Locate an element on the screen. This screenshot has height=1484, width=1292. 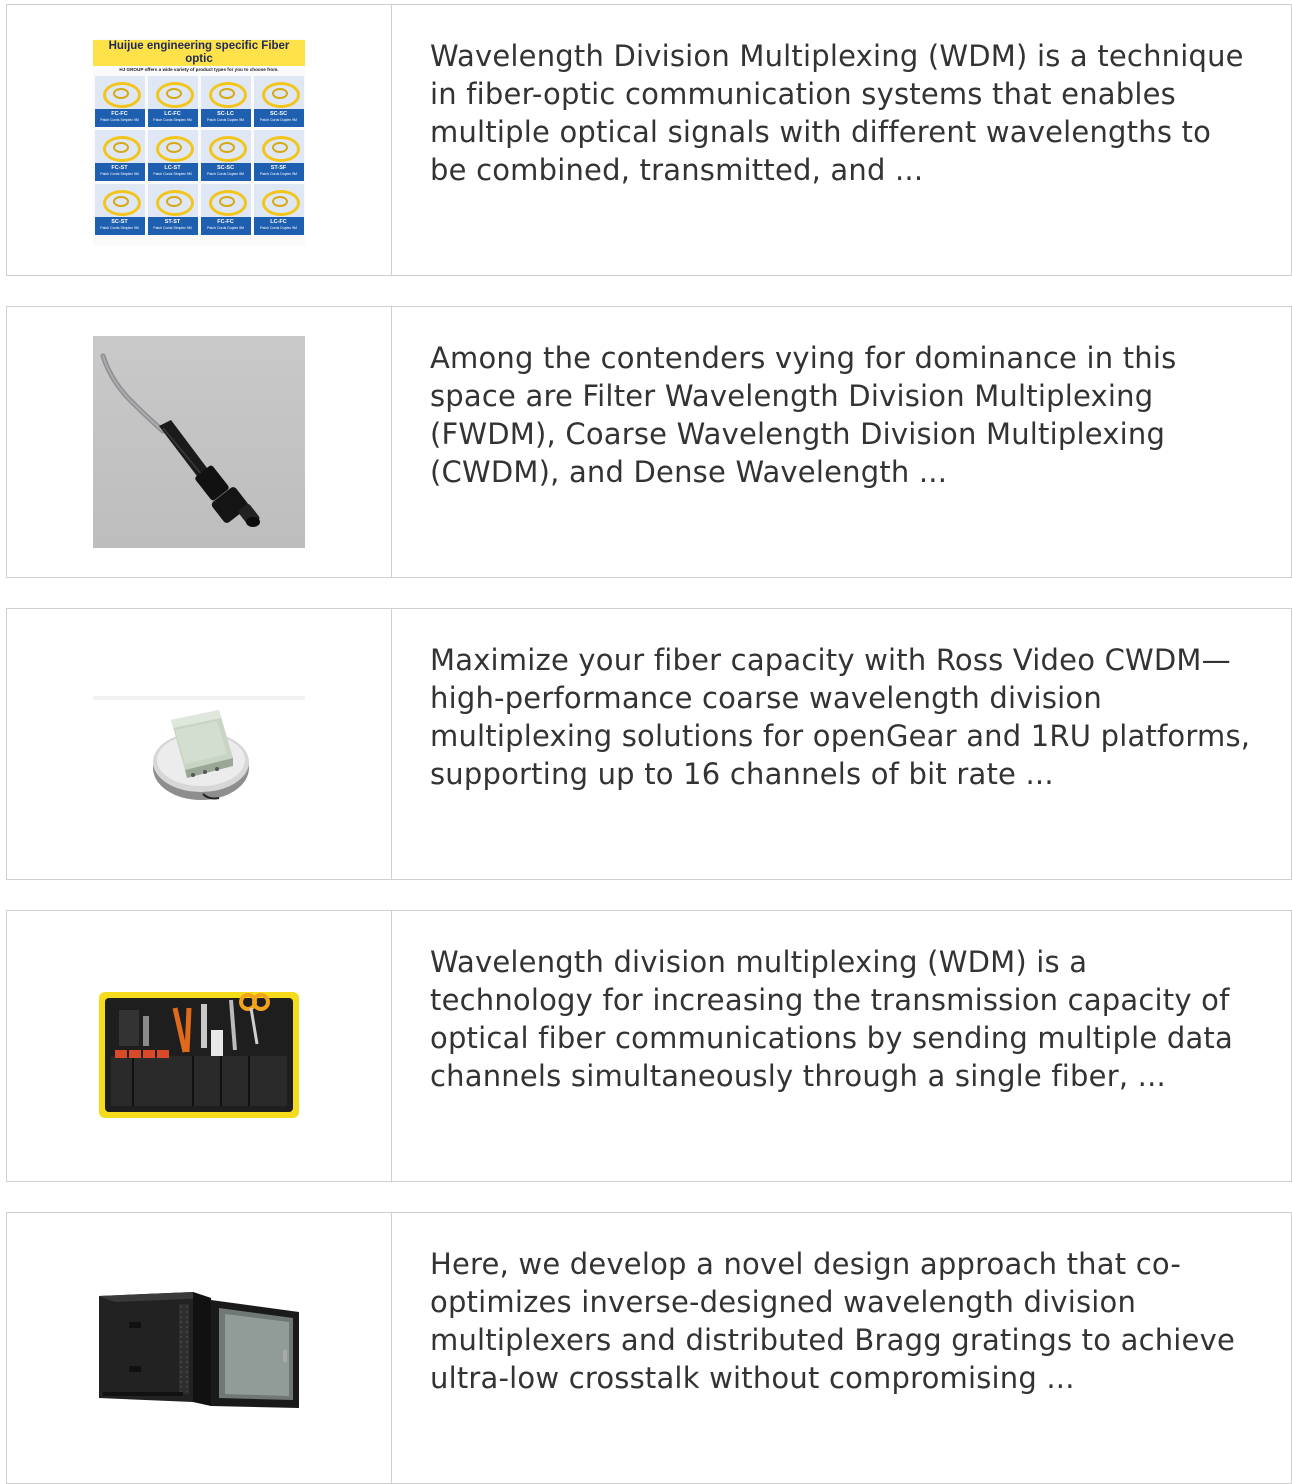
poster-item: LC-FC Patch Cords Simplex 9M is located at coordinates (172, 101).